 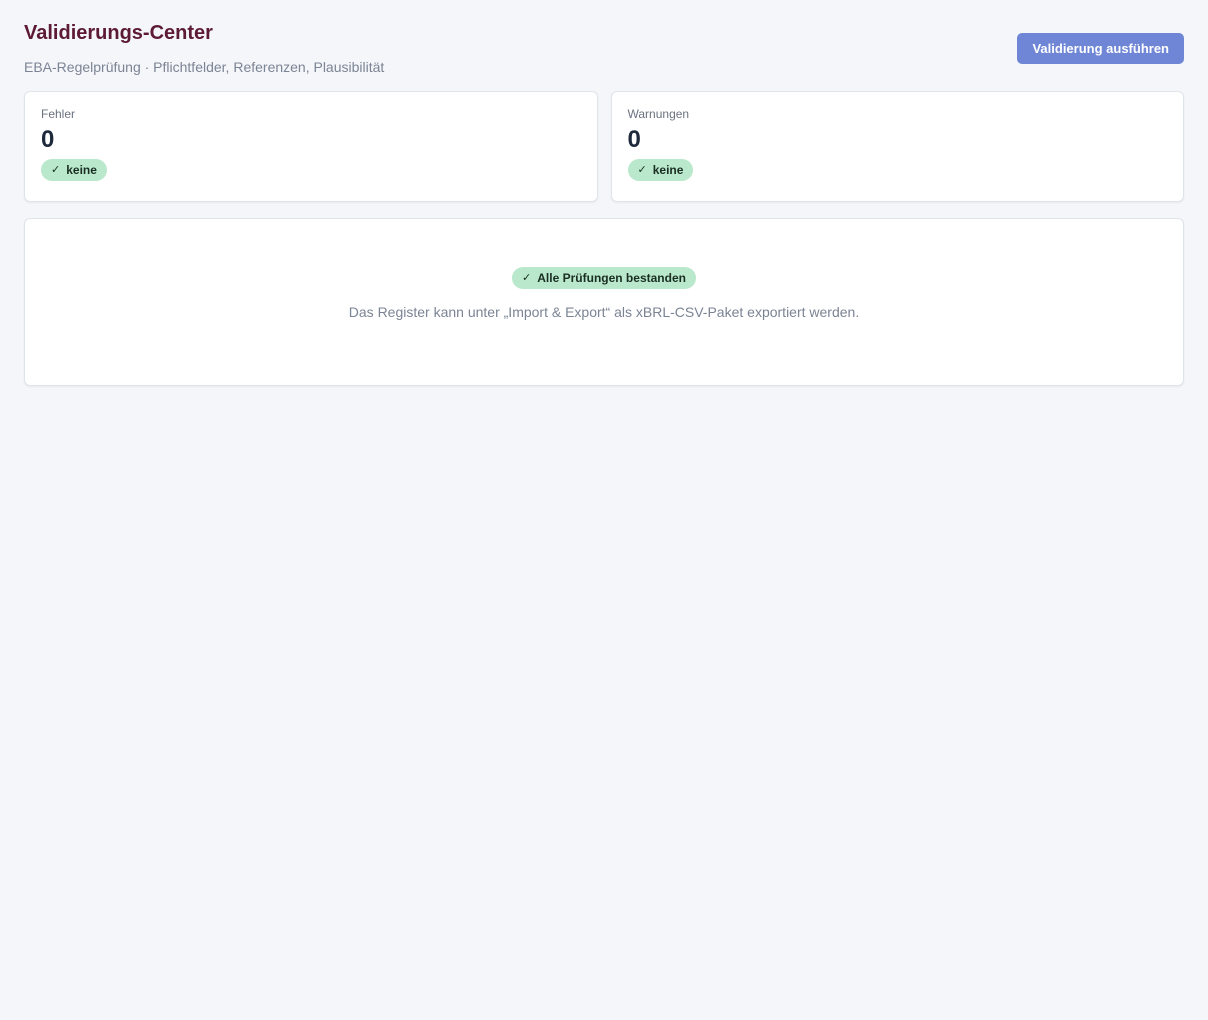 What do you see at coordinates (668, 170) in the screenshot?
I see `warnings-status-text: keine` at bounding box center [668, 170].